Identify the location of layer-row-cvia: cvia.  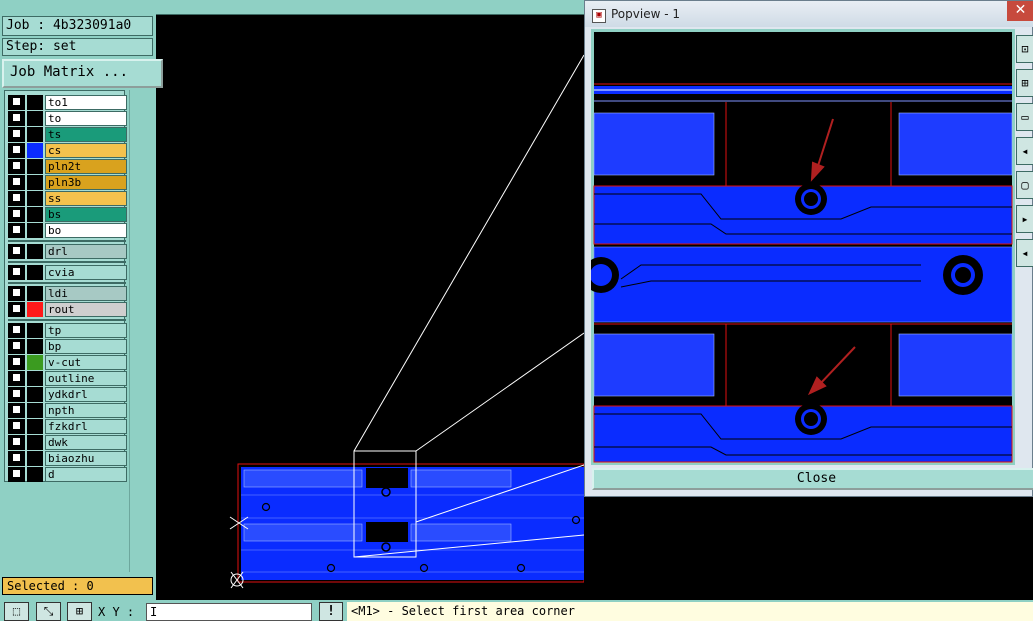
(67, 272).